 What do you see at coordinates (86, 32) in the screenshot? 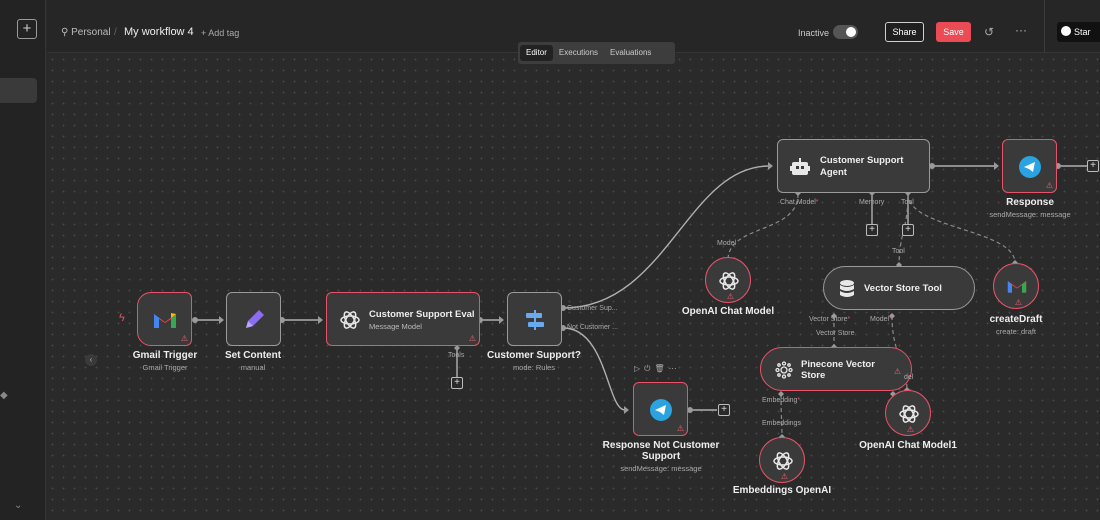
I see `breadcrumb-project: ⚲ Personal` at bounding box center [86, 32].